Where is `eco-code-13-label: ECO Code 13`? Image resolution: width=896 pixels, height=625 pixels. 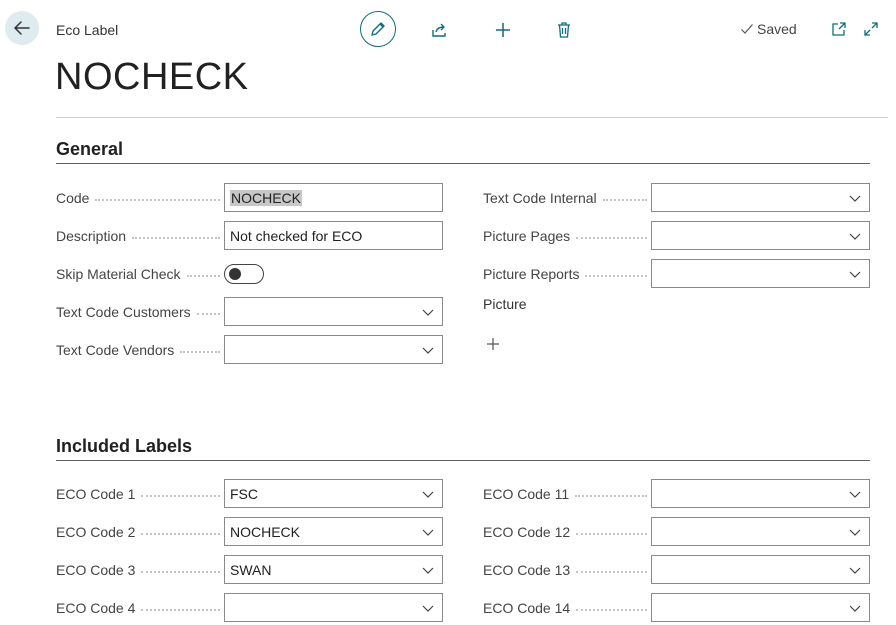 eco-code-13-label: ECO Code 13 is located at coordinates (565, 570).